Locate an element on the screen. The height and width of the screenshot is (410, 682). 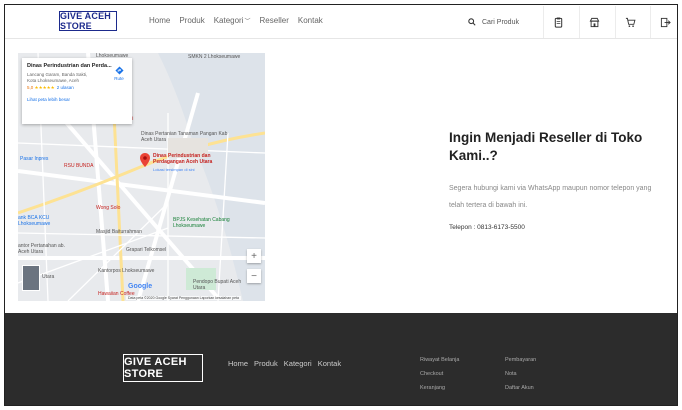
street-view-thumbnail is located at coordinates (31, 278).